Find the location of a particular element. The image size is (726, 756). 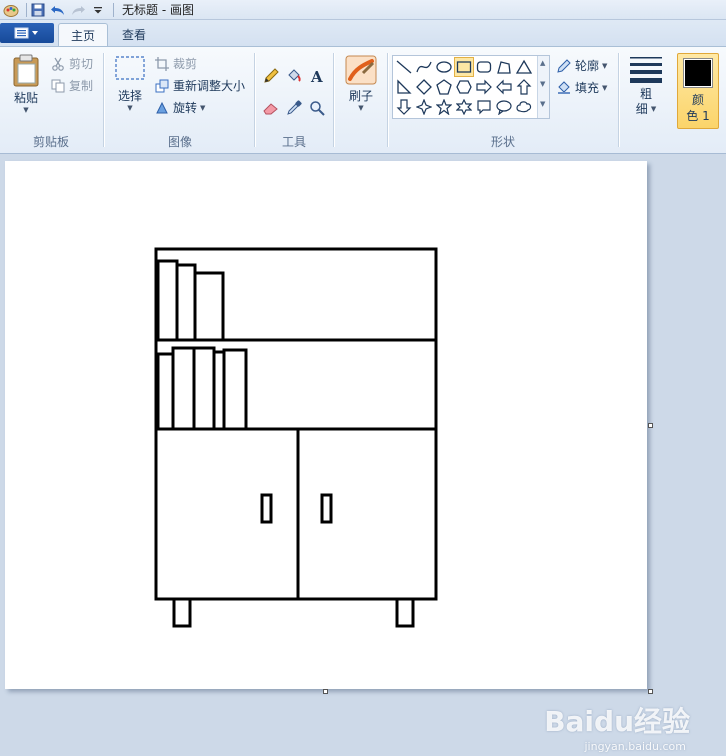

brushes-button: 刷子 ▼ is located at coordinates (361, 83).